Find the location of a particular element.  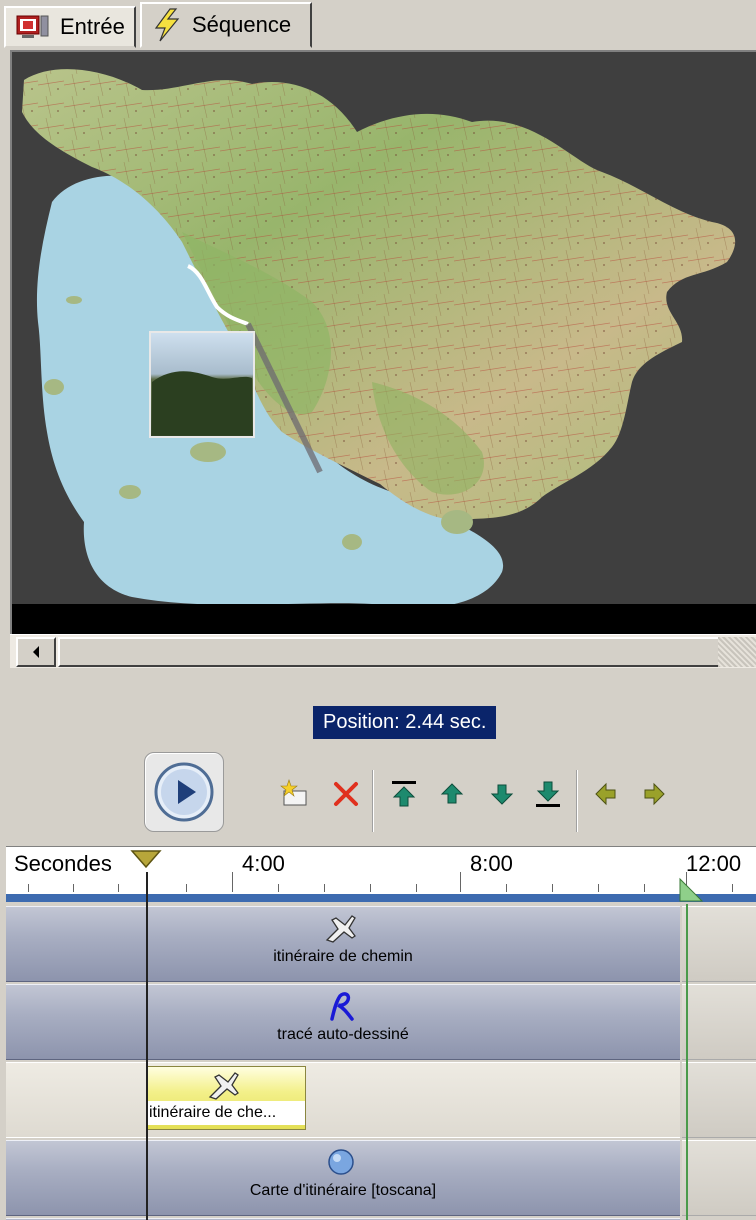

track-itineraire-chemin: itinéraire de chemin is located at coordinates (381, 944).